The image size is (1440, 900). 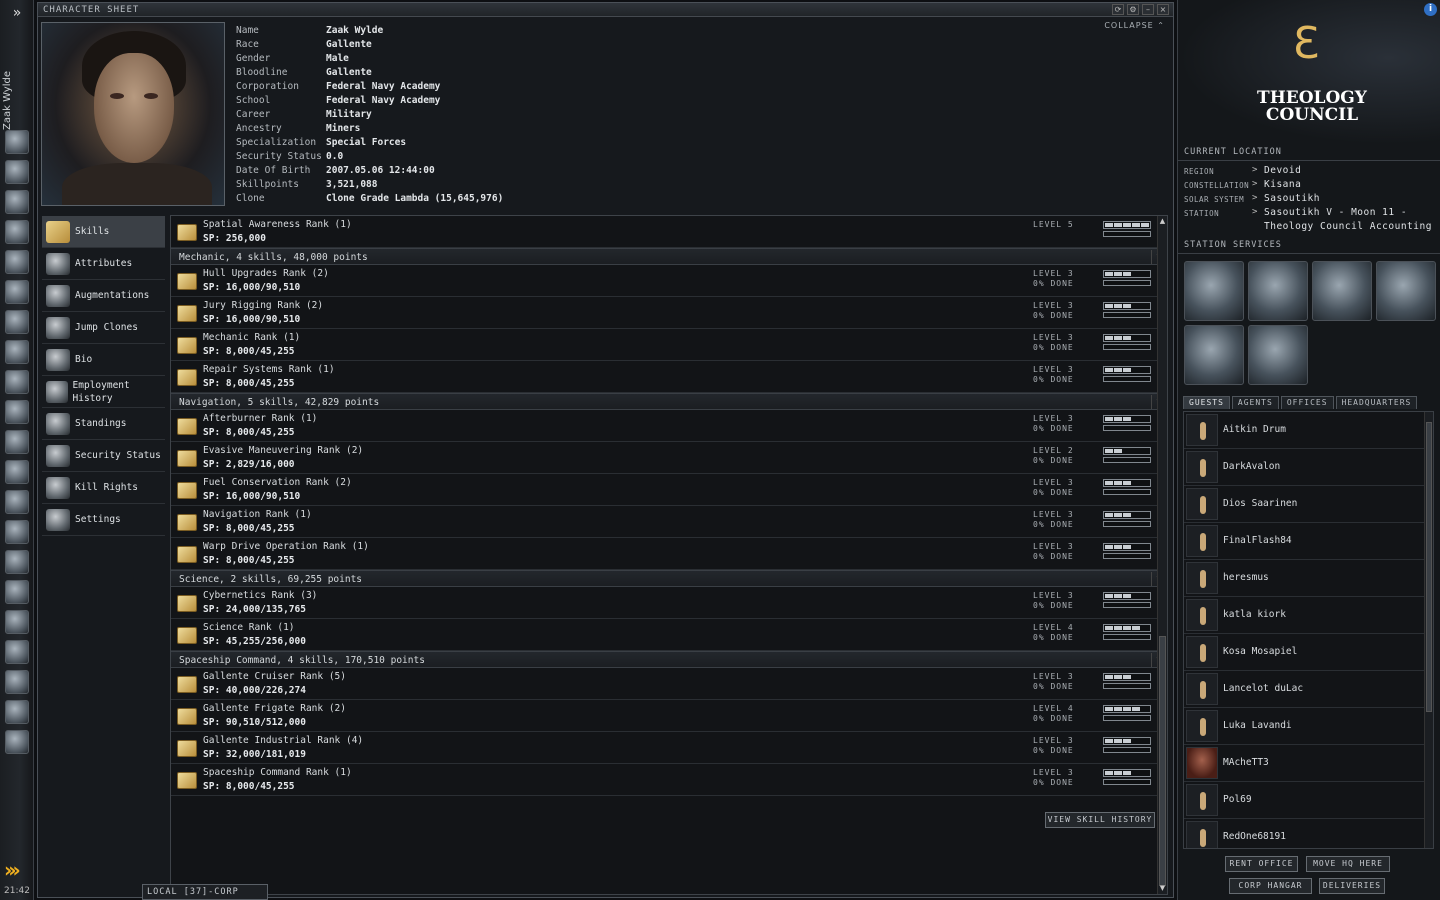 What do you see at coordinates (1255, 402) in the screenshot?
I see `tab-agents: AGENTS` at bounding box center [1255, 402].